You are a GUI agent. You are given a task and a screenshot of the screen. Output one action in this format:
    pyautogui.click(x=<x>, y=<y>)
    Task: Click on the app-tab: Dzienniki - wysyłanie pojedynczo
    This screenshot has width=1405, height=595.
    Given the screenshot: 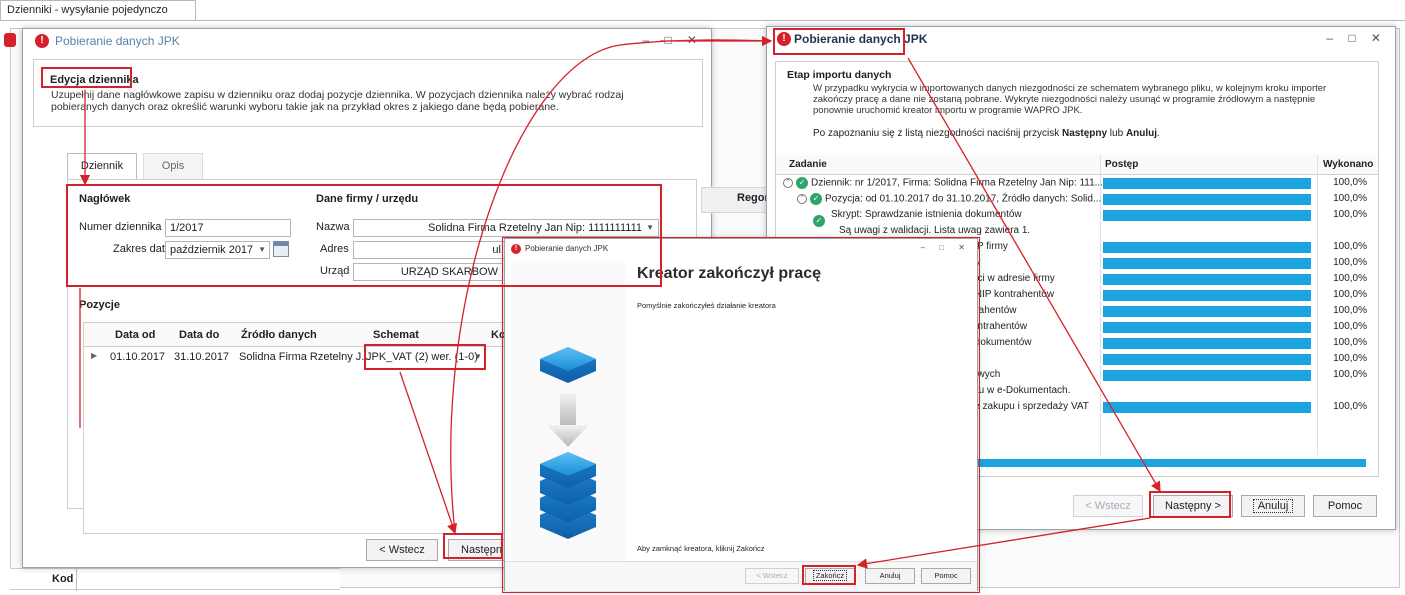 What is the action you would take?
    pyautogui.click(x=98, y=10)
    